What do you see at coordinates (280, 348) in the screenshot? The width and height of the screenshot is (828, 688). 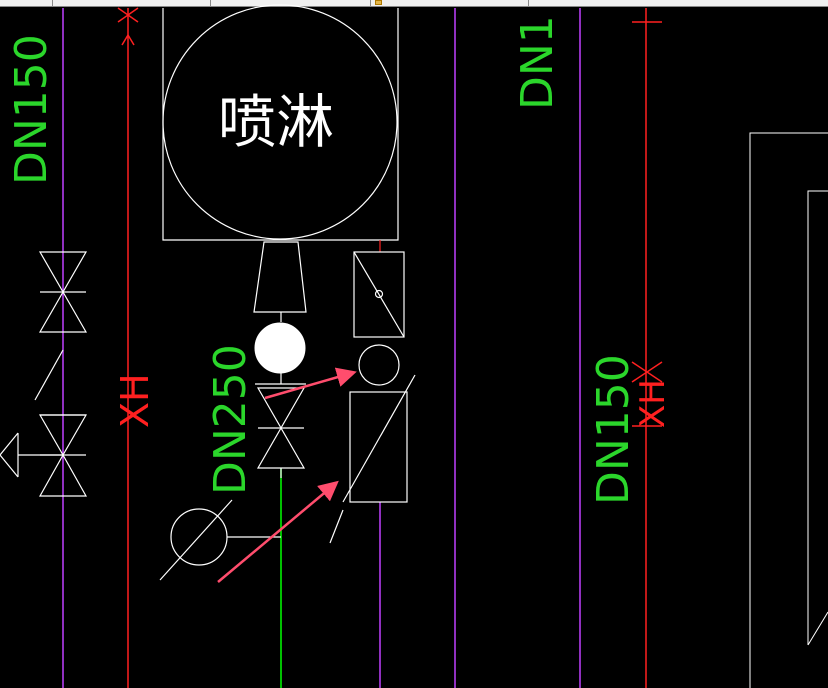 I see `pump-ball` at bounding box center [280, 348].